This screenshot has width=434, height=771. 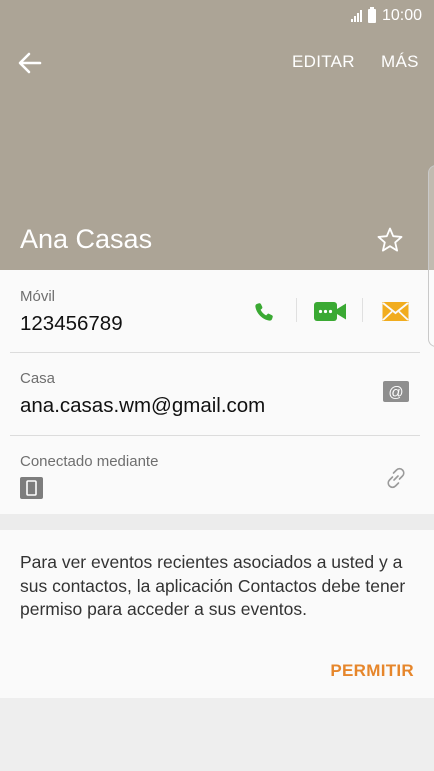 I want to click on edge-panel-handle, so click(x=431, y=256).